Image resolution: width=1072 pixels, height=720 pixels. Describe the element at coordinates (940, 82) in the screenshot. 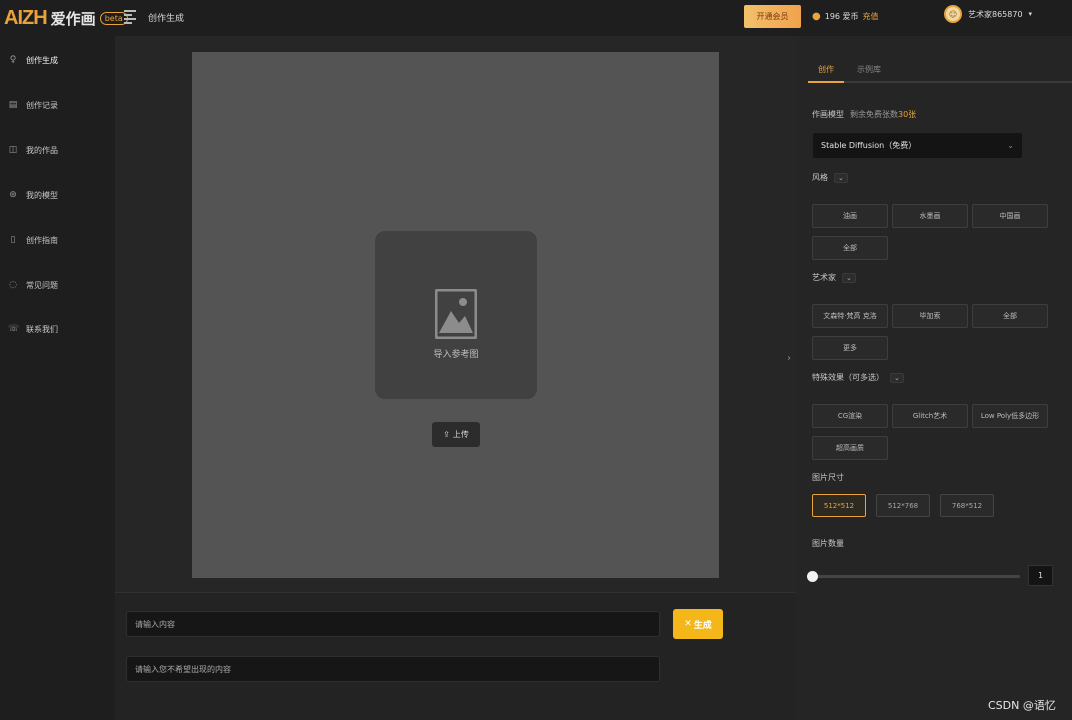

I see `tab-underline` at that location.